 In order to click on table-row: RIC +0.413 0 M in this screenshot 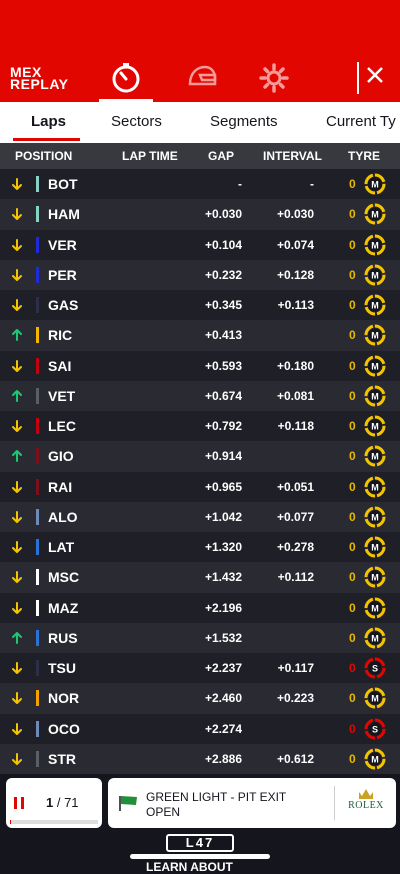, I will do `click(200, 335)`.